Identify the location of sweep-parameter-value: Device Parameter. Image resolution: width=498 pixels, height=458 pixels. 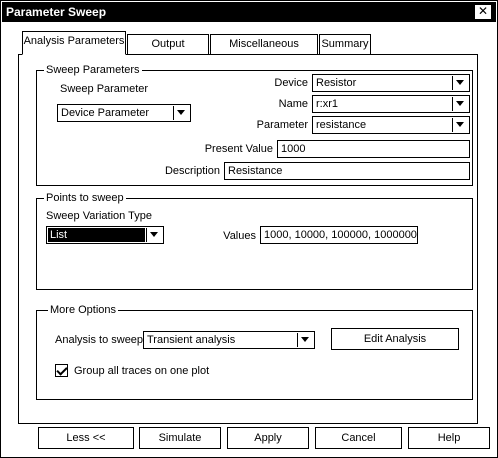
(105, 113).